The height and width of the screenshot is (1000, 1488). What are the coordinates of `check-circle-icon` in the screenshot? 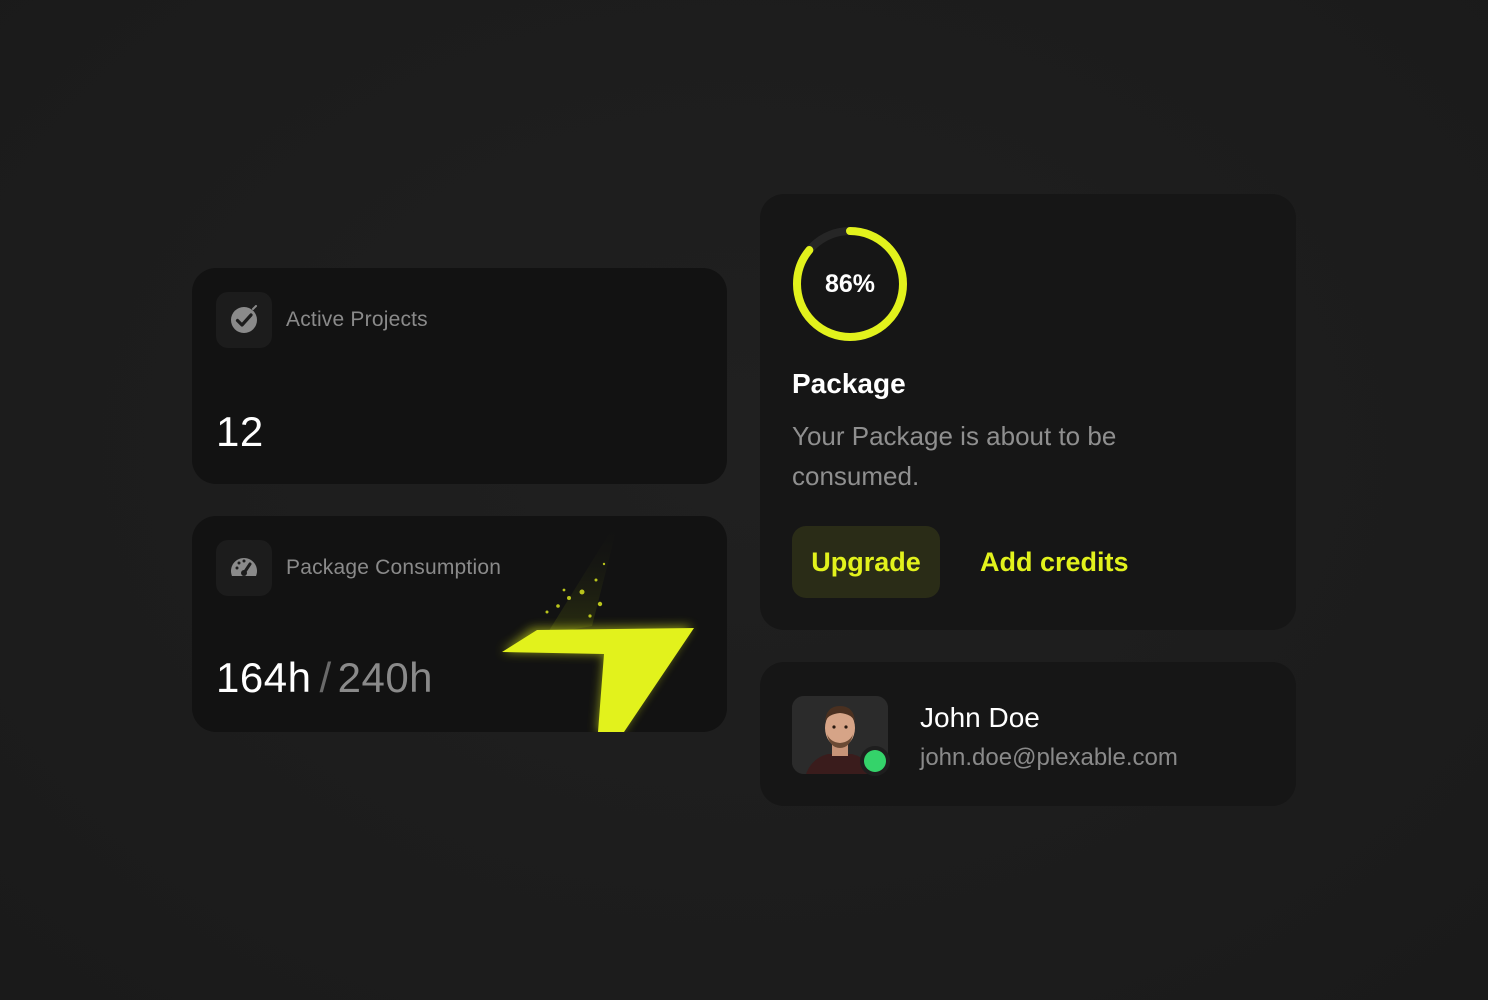 It's located at (244, 320).